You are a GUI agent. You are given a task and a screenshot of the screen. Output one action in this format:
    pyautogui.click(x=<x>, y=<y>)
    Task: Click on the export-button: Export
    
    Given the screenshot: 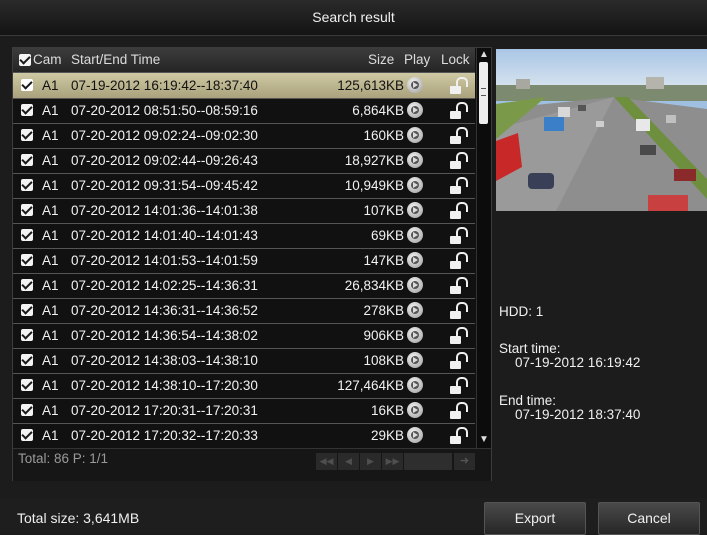 What is the action you would take?
    pyautogui.click(x=535, y=518)
    